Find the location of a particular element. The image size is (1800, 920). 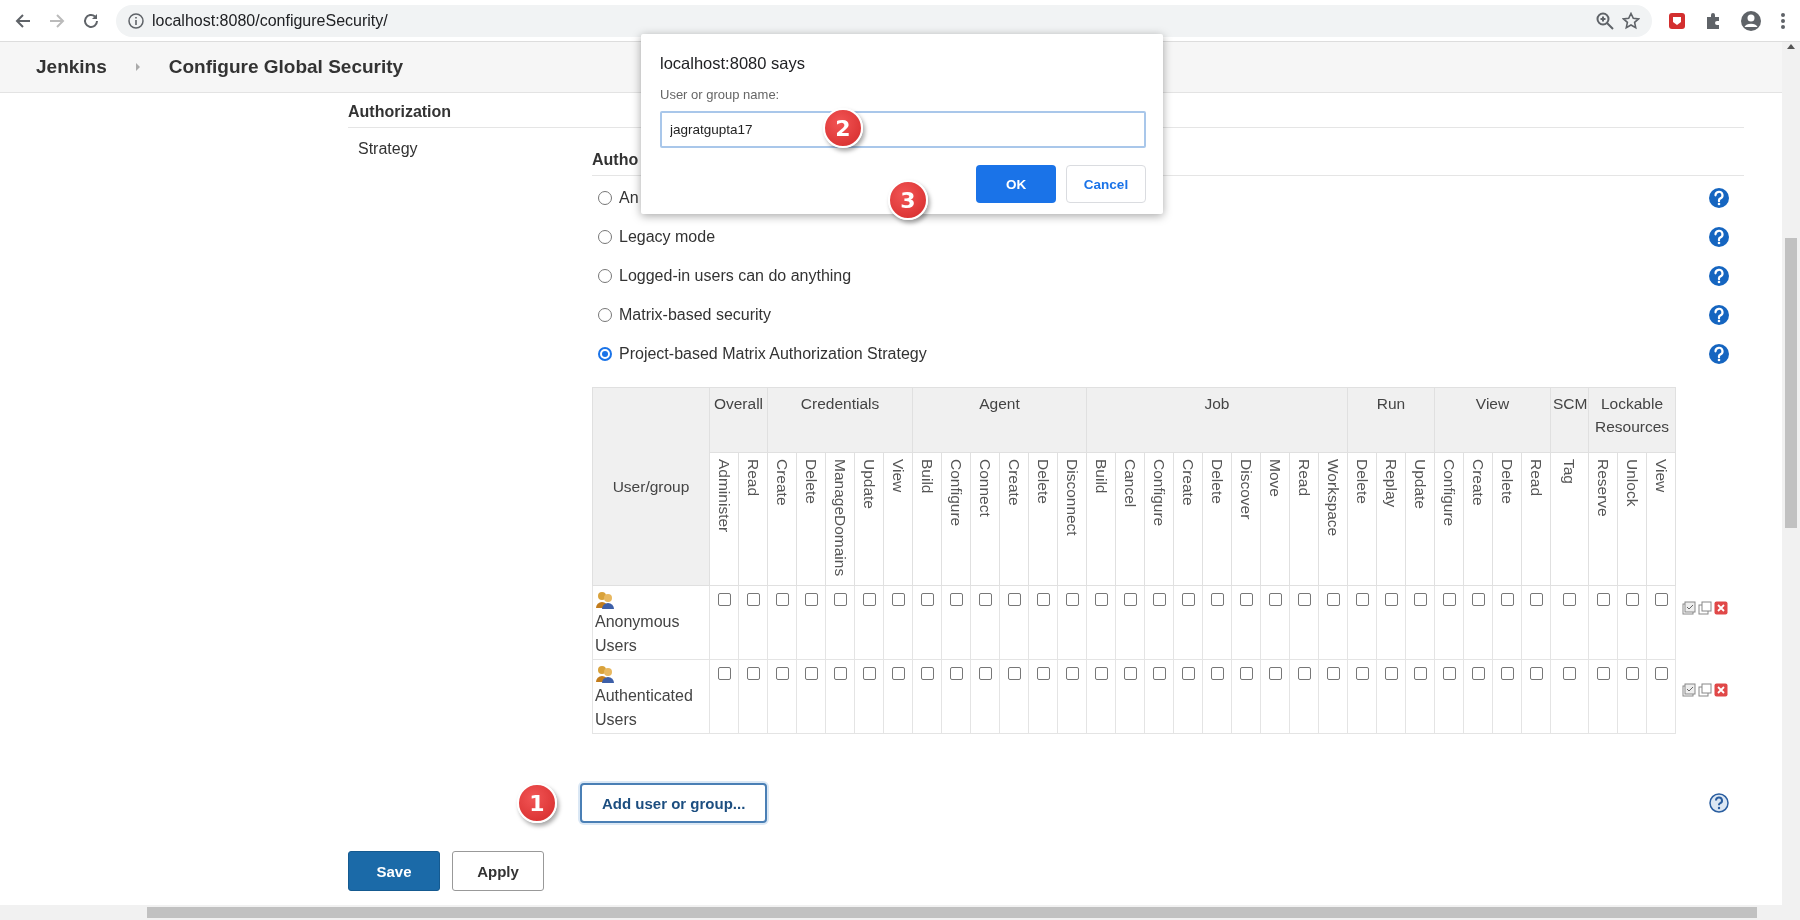

back-icon is located at coordinates (23, 20).